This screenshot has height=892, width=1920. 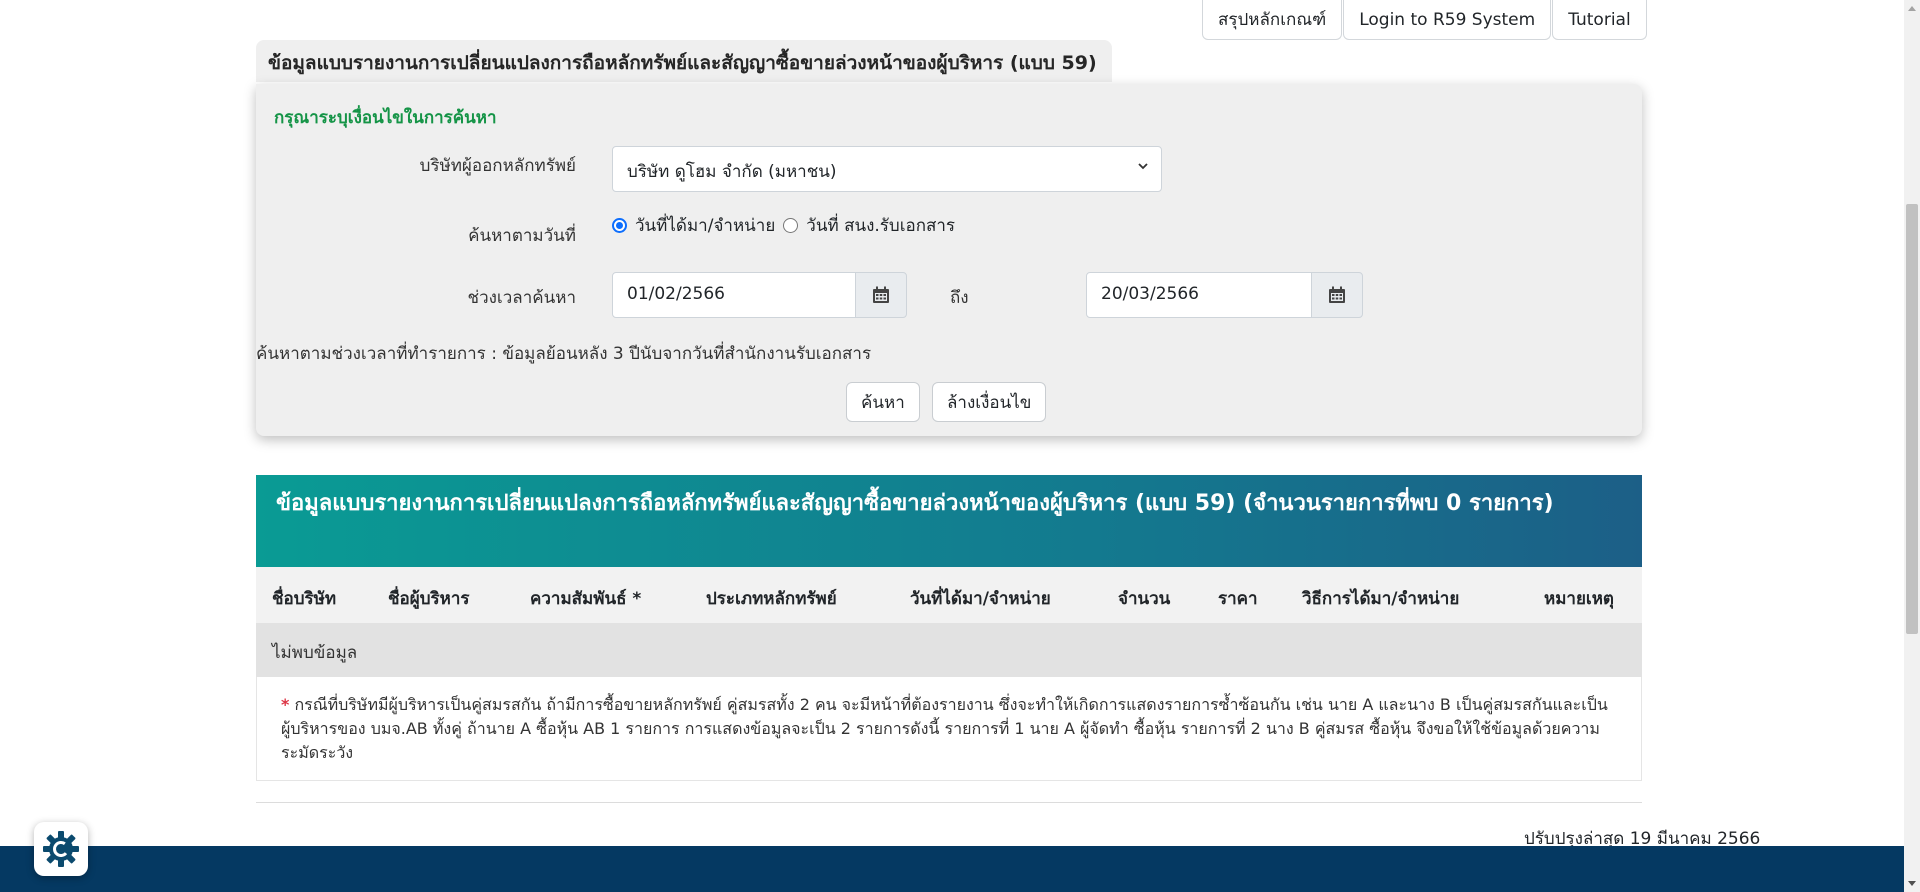 I want to click on issuer-select: บริษัท ดูโฮม จำกัด (มหาชน), so click(x=887, y=169).